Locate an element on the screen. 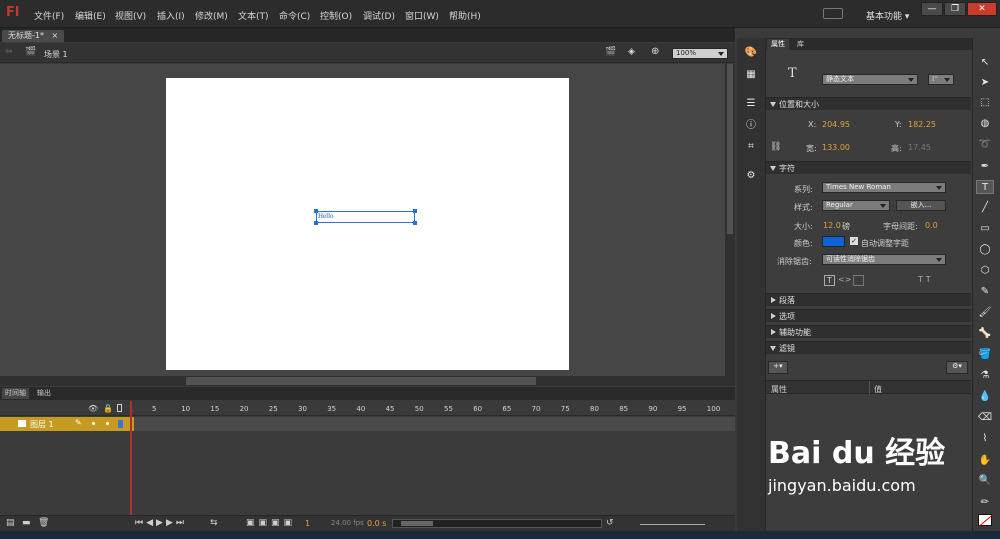  motion-presets-icon: ⚙ is located at coordinates (751, 176).